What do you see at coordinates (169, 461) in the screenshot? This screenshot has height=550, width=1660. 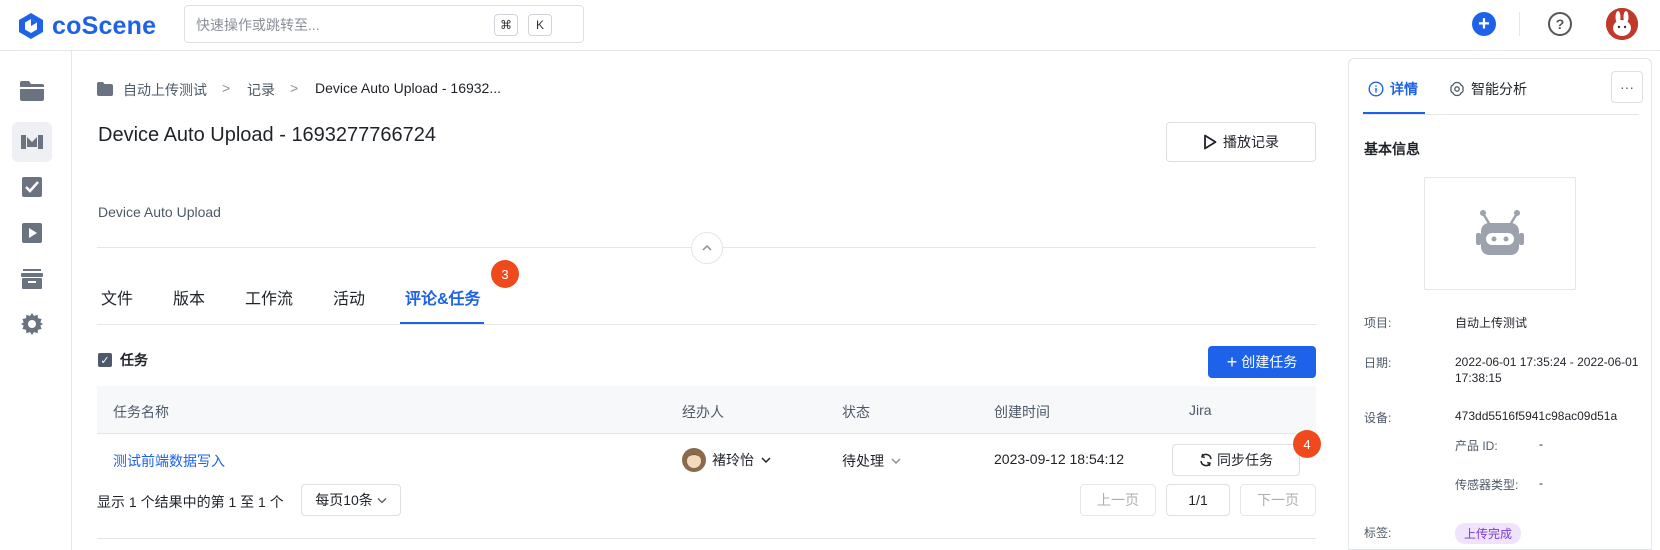 I see `task-name-link: 测试前端数据写入` at bounding box center [169, 461].